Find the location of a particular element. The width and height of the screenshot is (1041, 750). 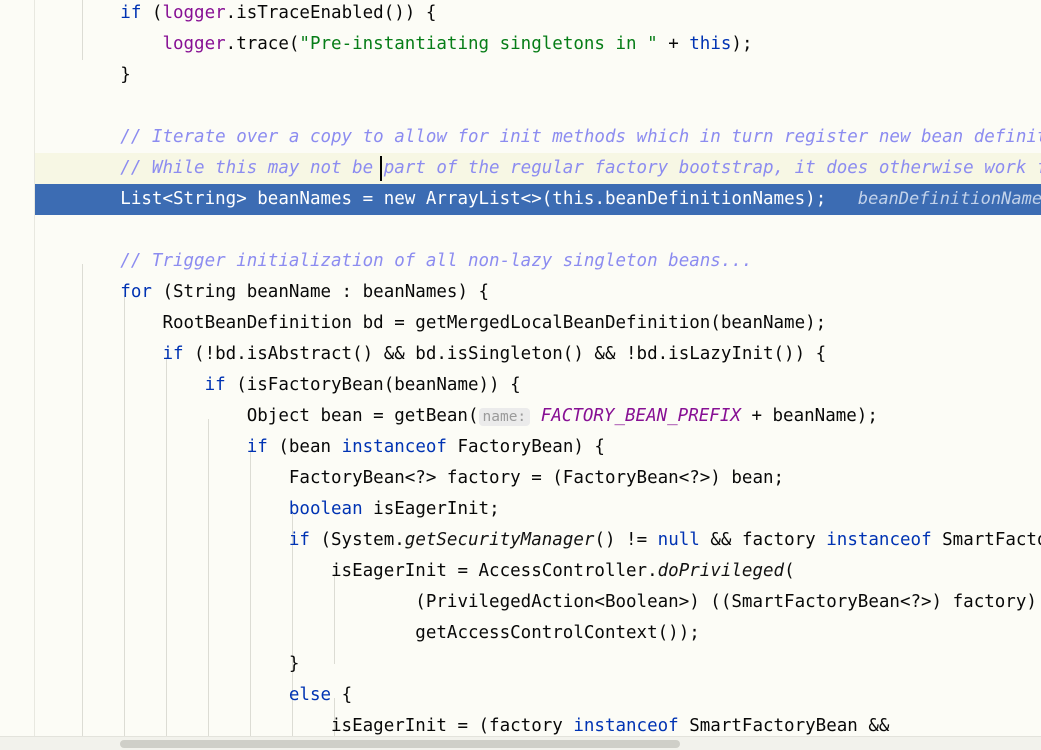

code-token: (bean is located at coordinates (304, 447).